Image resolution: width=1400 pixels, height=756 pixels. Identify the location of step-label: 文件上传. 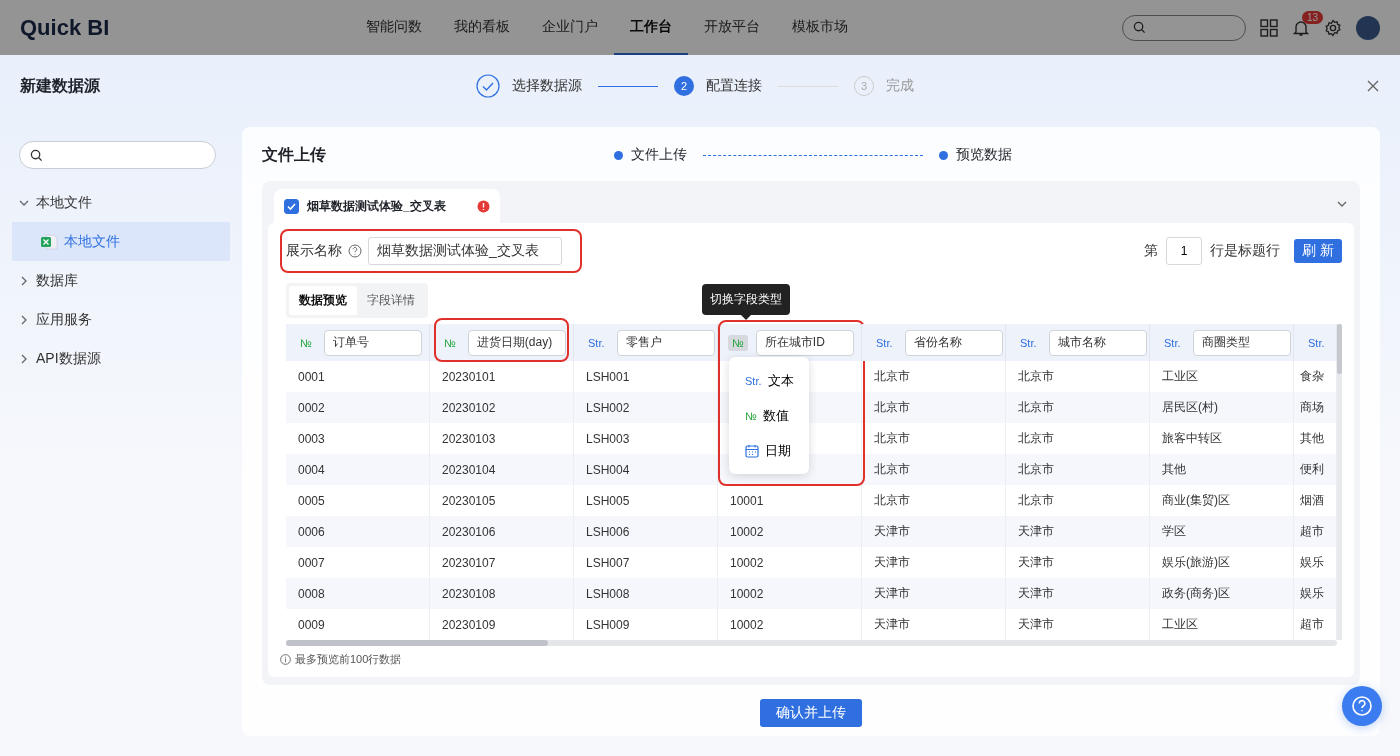
(659, 155).